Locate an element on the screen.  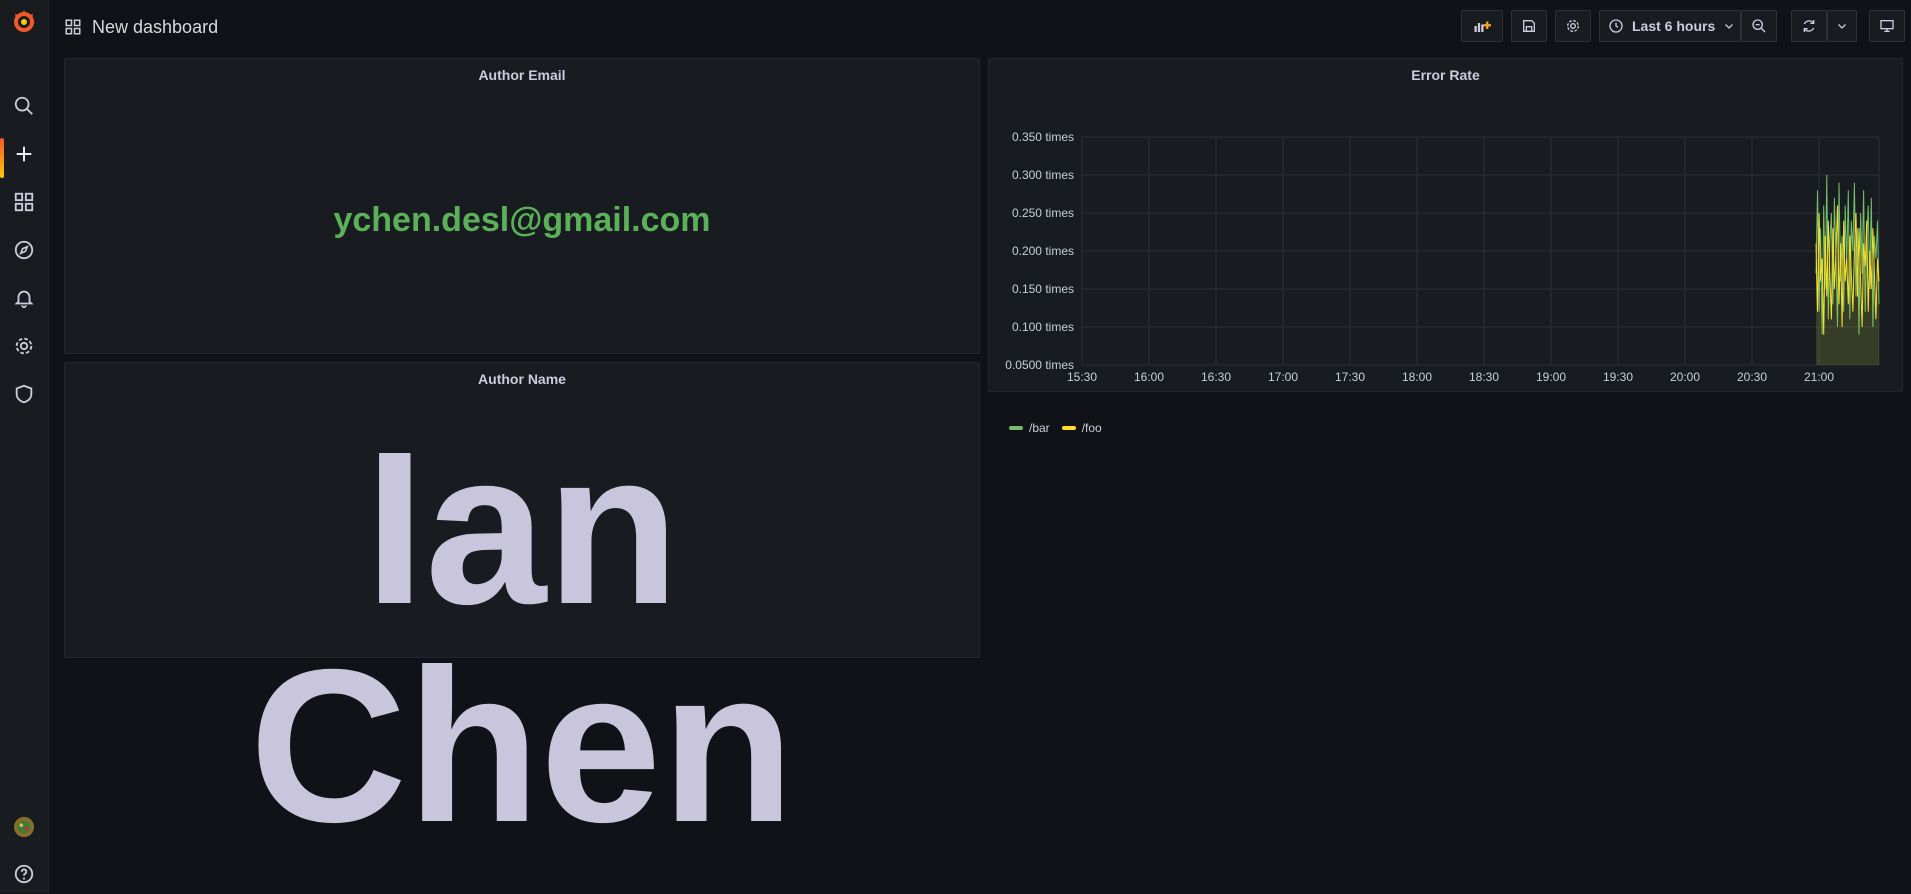
y-tick-label: 0.150 times is located at coordinates (1043, 289).